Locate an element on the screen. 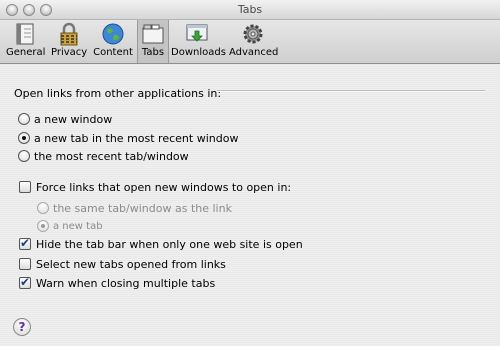 The width and height of the screenshot is (500, 346). toolbar-general: General is located at coordinates (26, 42).